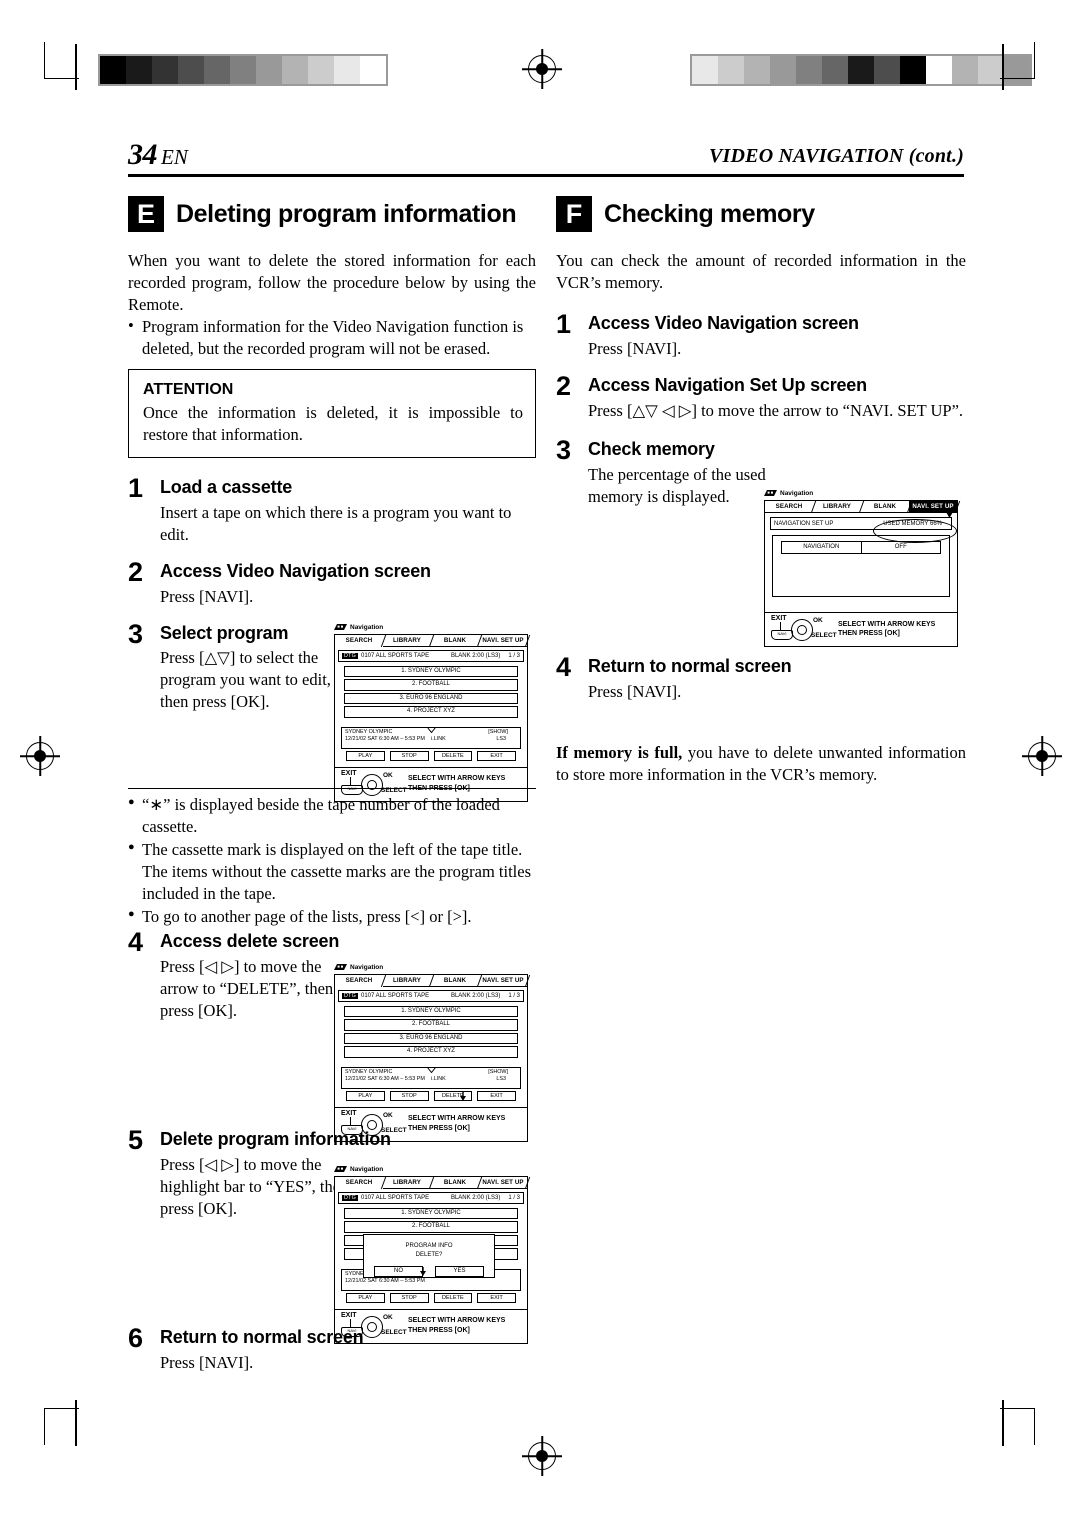 This screenshot has width=1080, height=1528. Describe the element at coordinates (369, 731) in the screenshot. I see `osd-detail-title: SYDNEY OLYMPIC` at that location.